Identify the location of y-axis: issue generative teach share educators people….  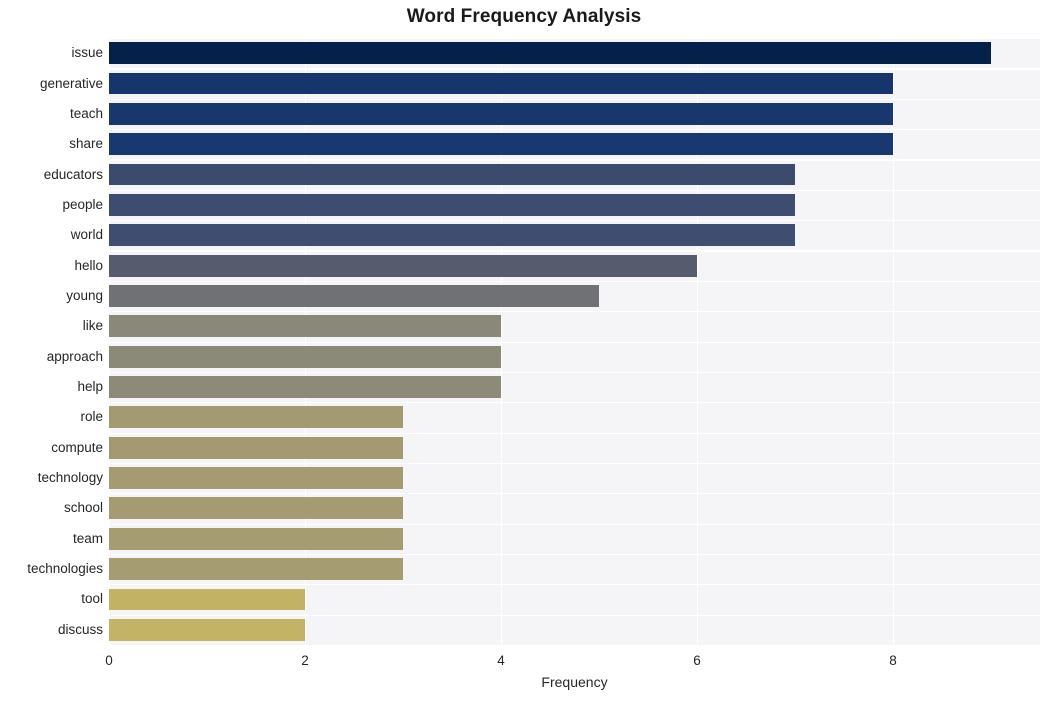
(51, 341).